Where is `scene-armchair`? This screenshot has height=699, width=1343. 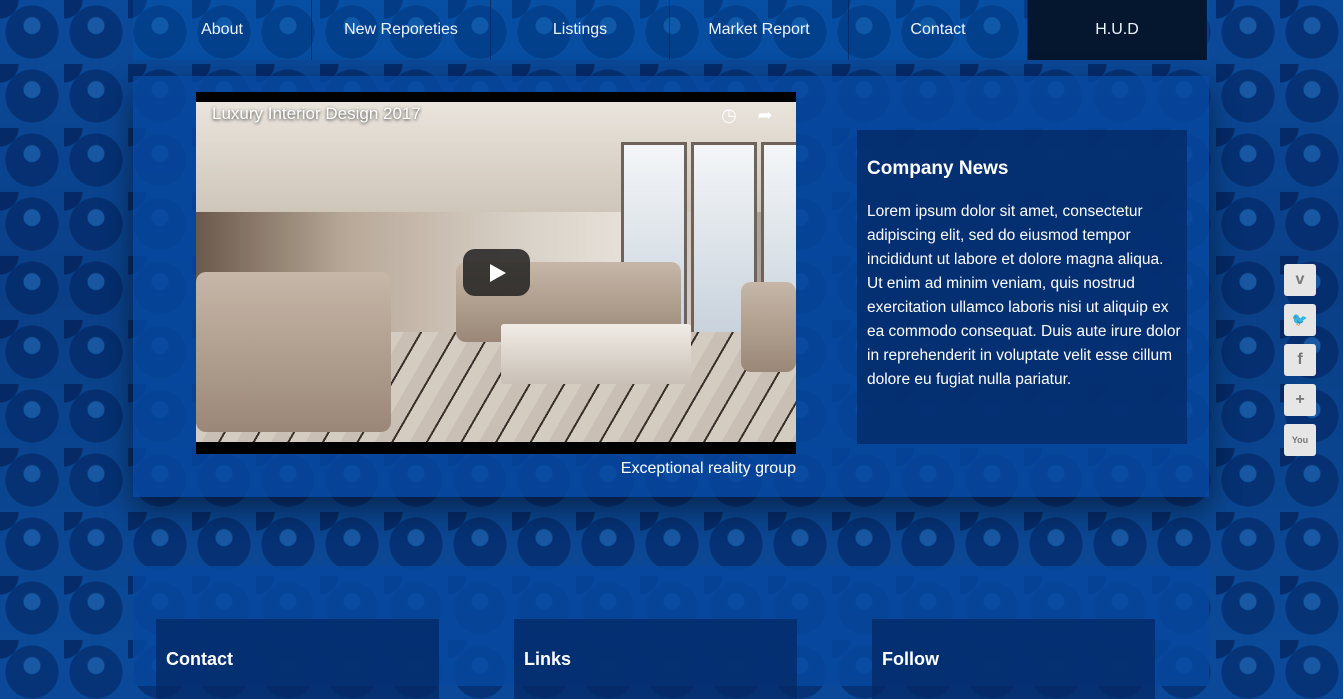 scene-armchair is located at coordinates (293, 352).